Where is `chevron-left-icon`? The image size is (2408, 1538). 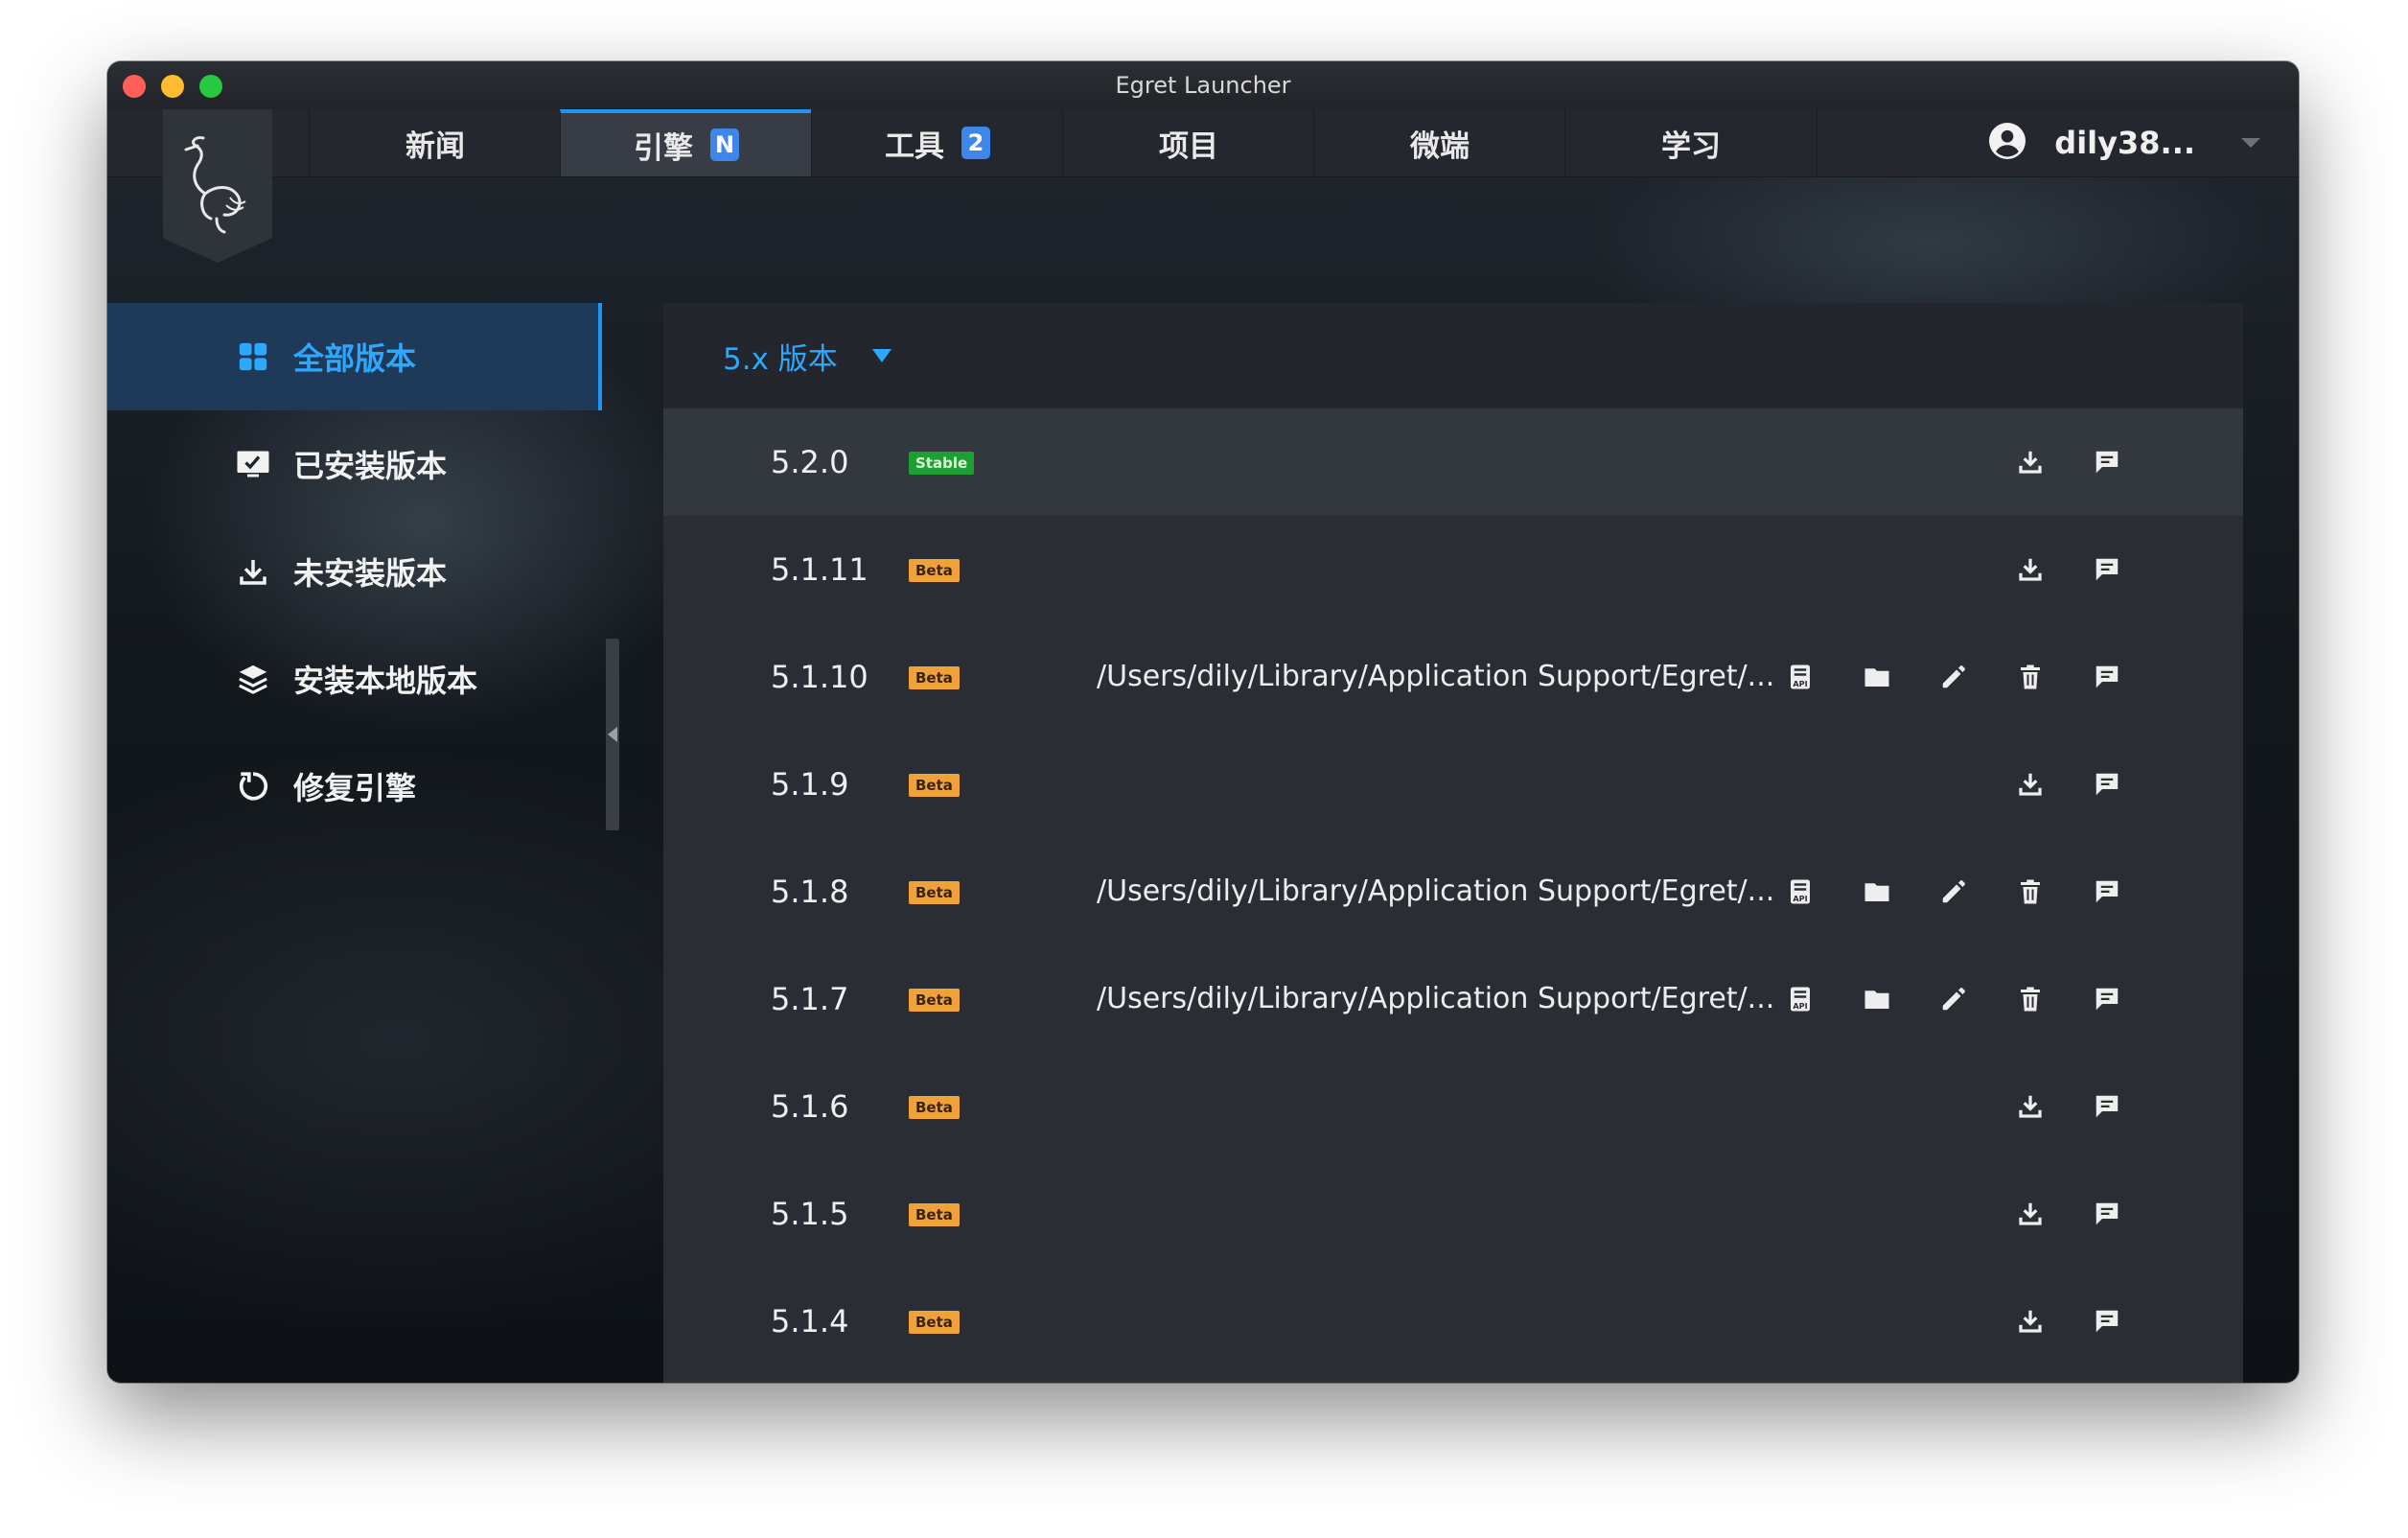 chevron-left-icon is located at coordinates (612, 734).